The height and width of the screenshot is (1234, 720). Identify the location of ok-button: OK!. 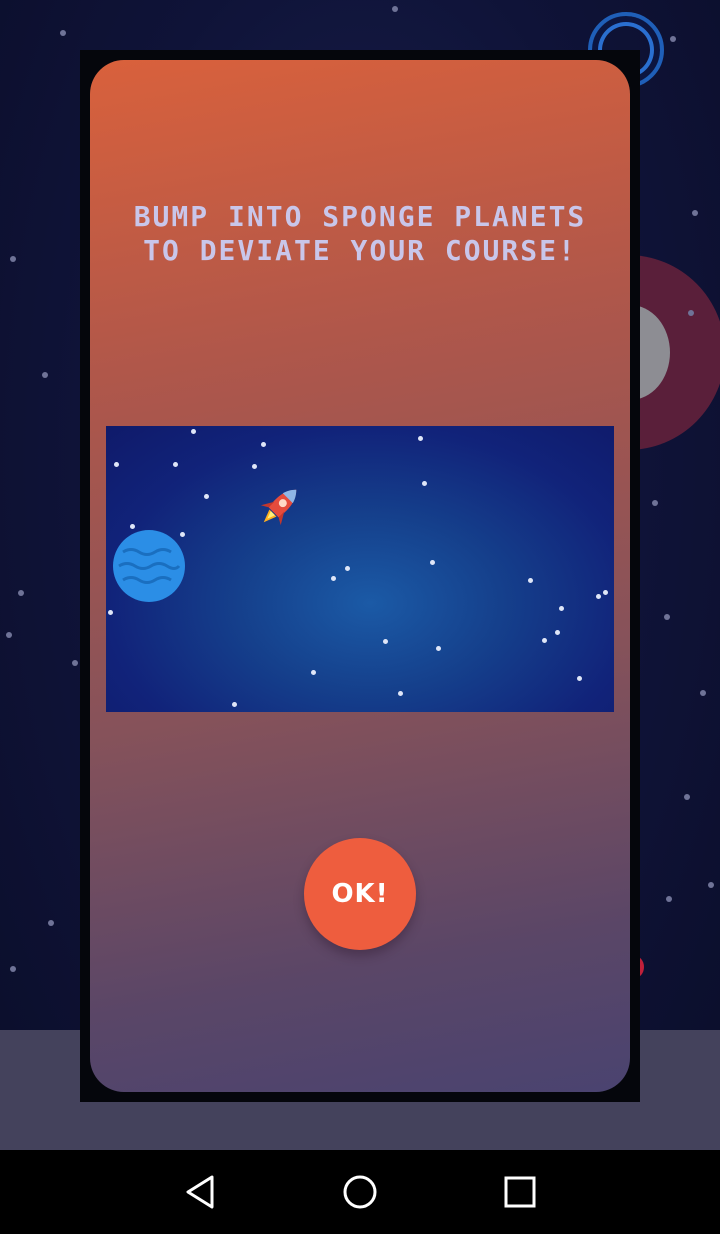
(360, 894).